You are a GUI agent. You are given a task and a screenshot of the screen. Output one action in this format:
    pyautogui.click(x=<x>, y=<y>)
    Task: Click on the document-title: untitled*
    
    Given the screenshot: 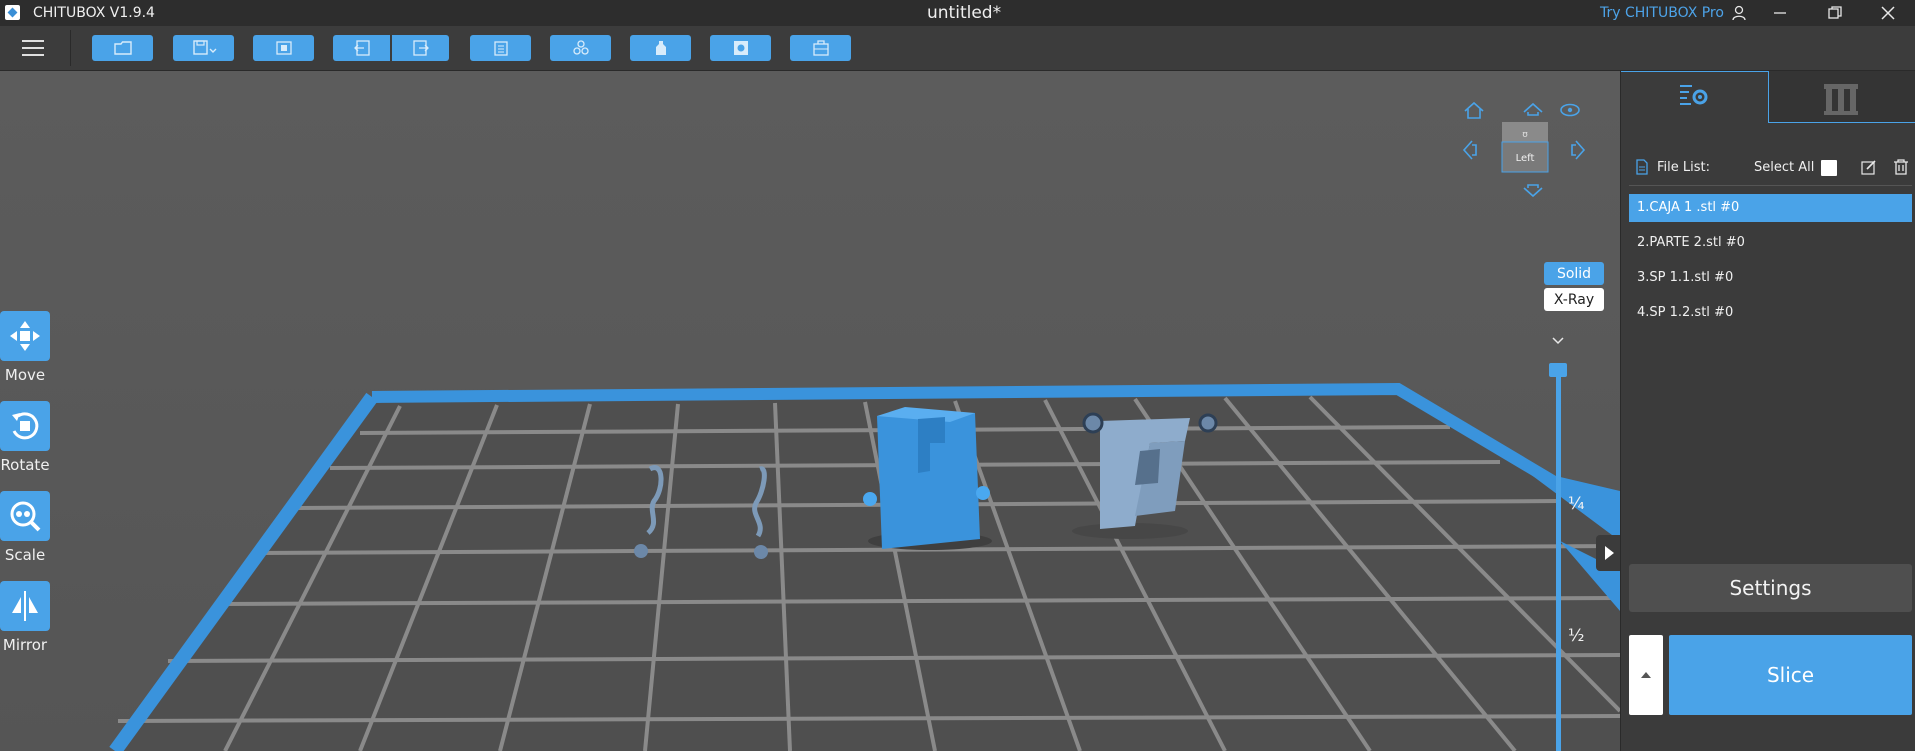 What is the action you would take?
    pyautogui.click(x=964, y=13)
    